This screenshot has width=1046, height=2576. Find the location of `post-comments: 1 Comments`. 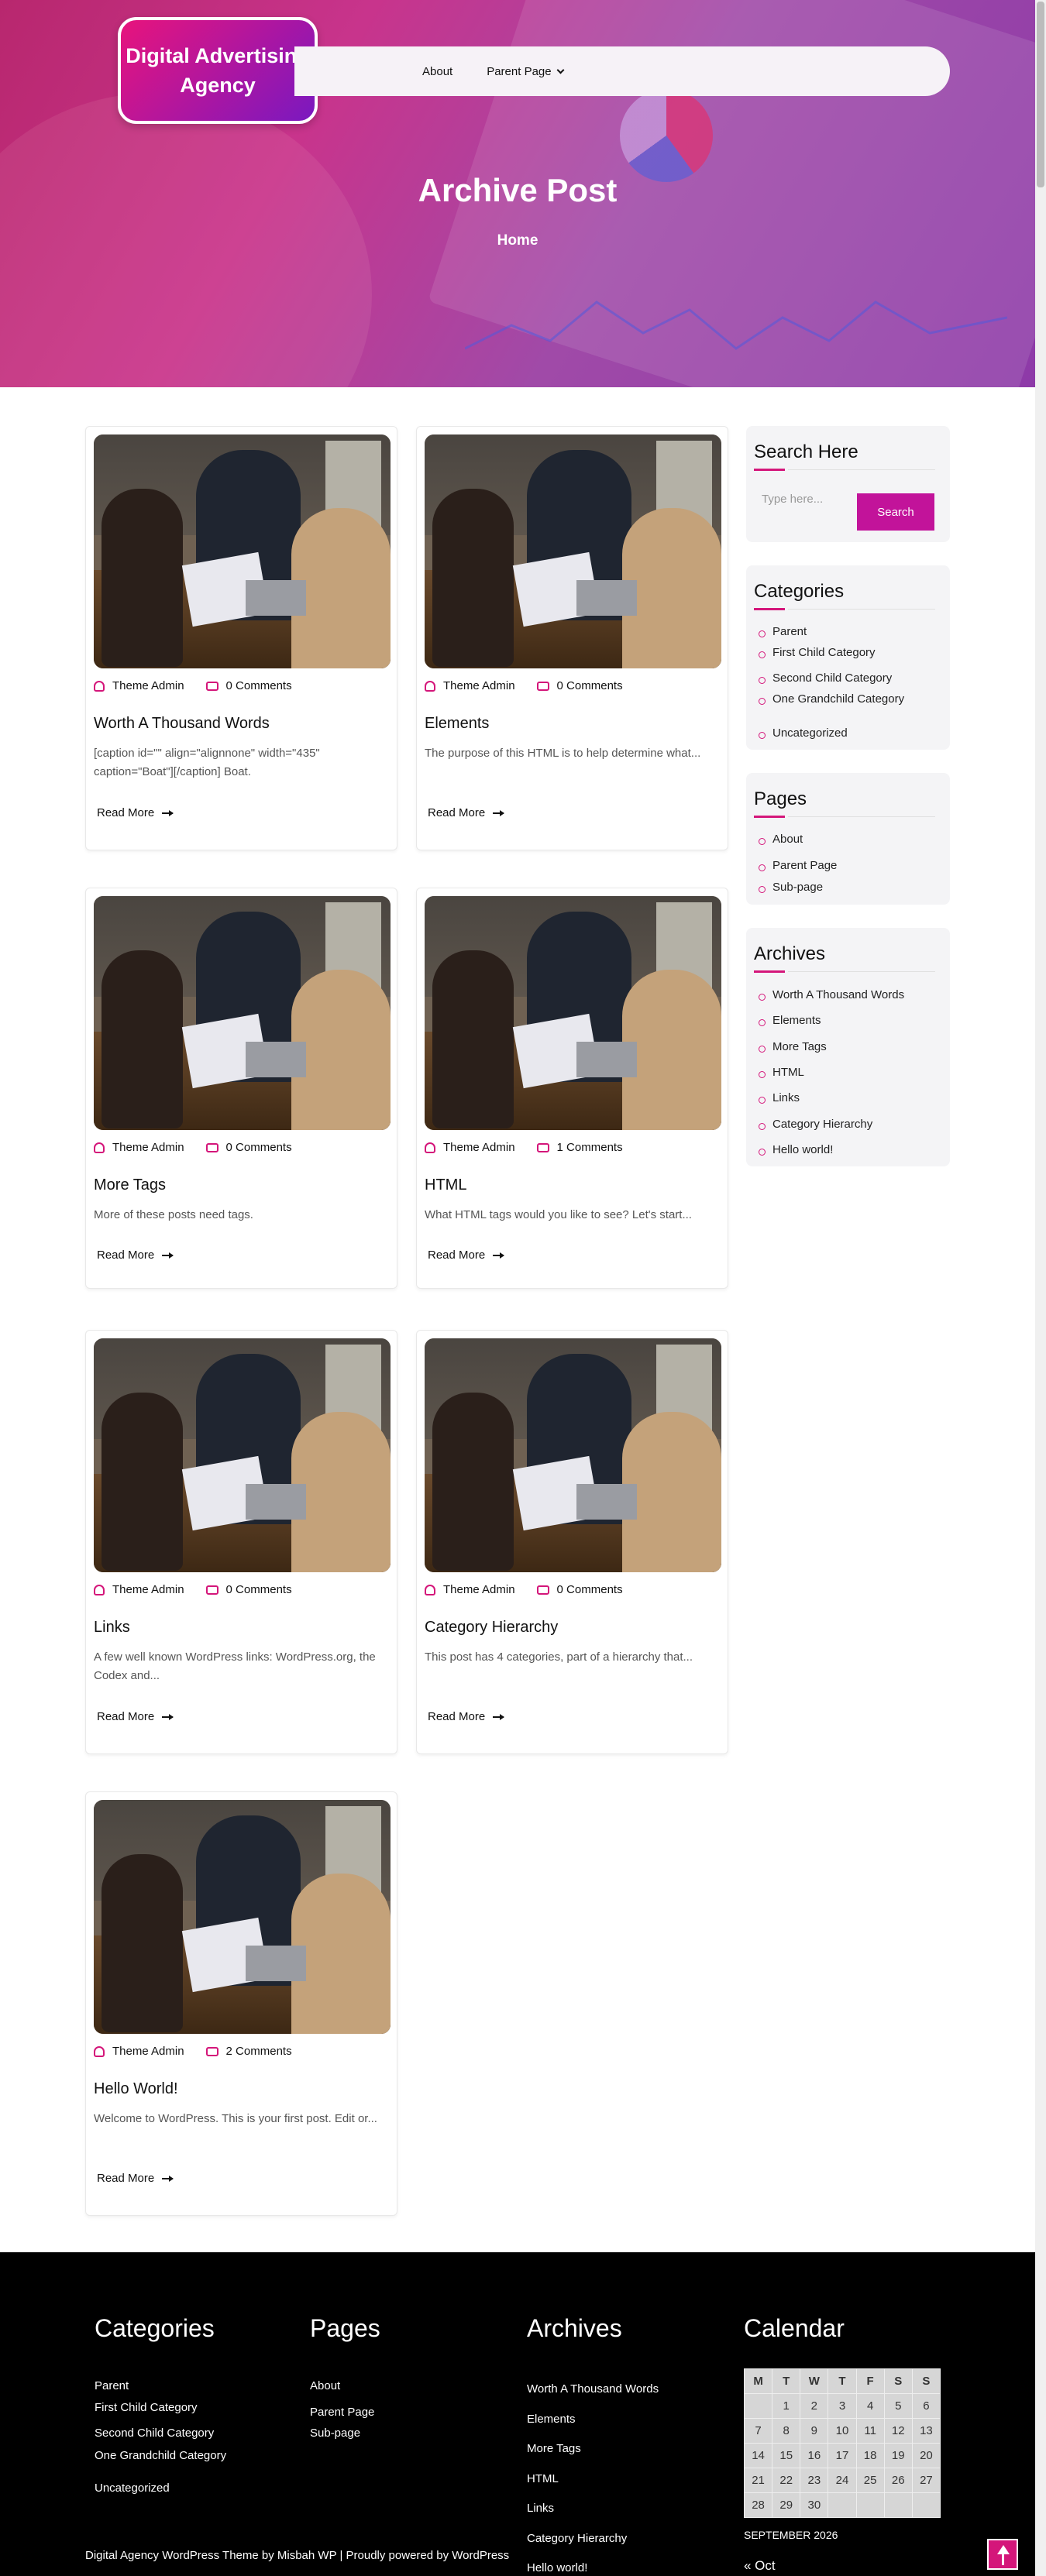

post-comments: 1 Comments is located at coordinates (590, 1147).